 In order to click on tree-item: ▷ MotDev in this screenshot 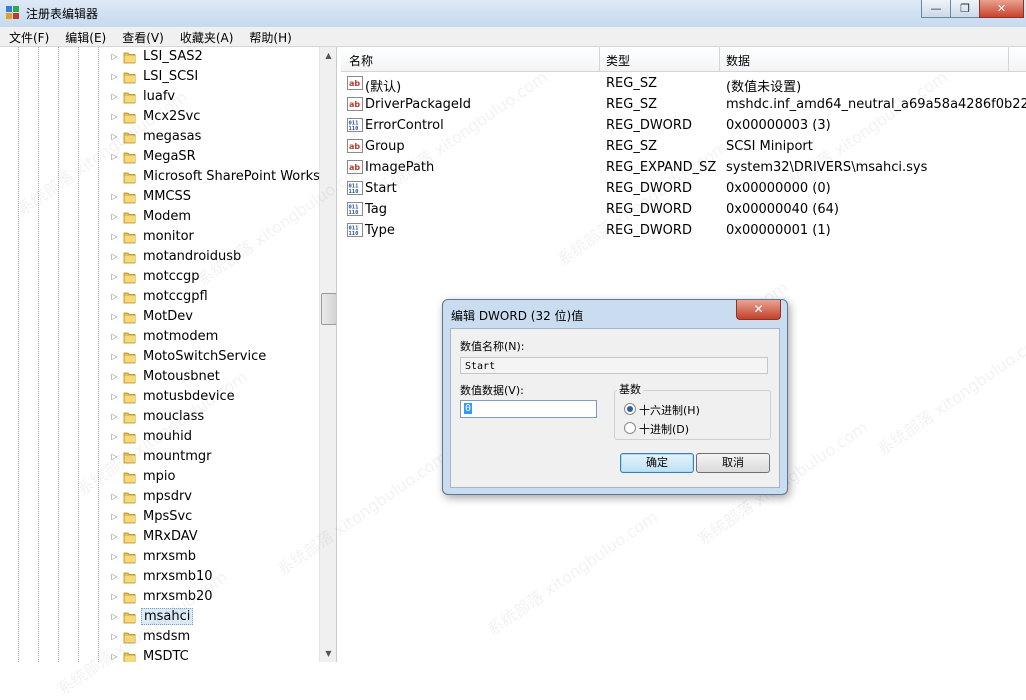, I will do `click(159, 317)`.